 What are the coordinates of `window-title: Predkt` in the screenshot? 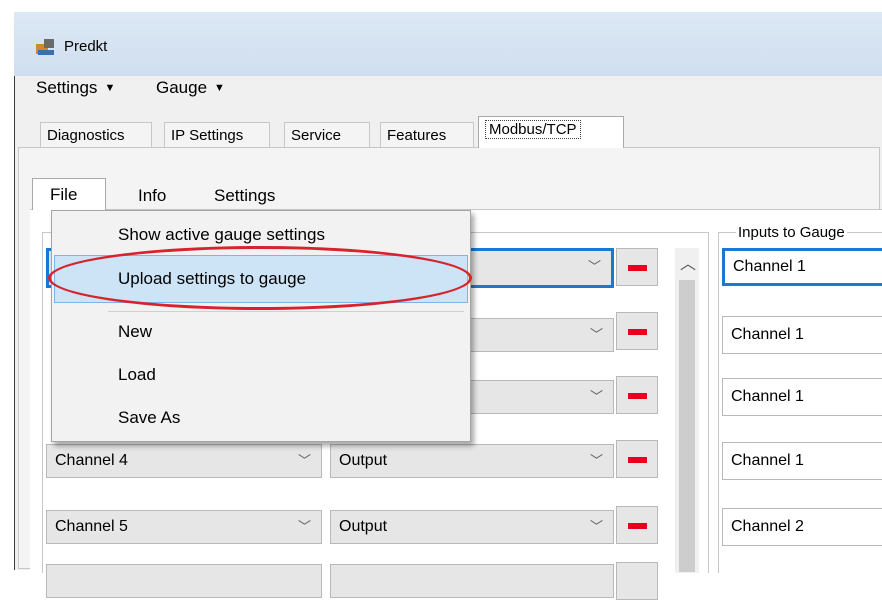 It's located at (86, 46).